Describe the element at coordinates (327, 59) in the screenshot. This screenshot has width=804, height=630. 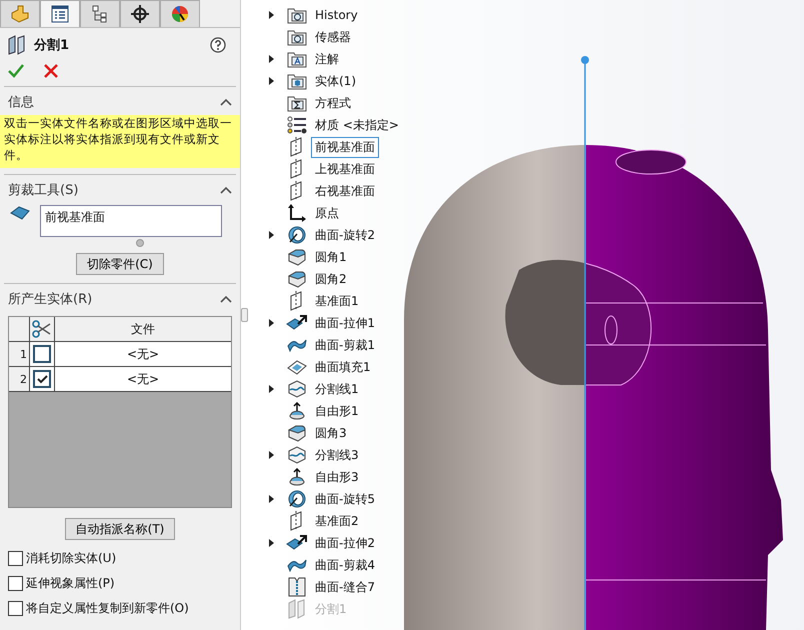
I see `tree-item: 注解` at that location.